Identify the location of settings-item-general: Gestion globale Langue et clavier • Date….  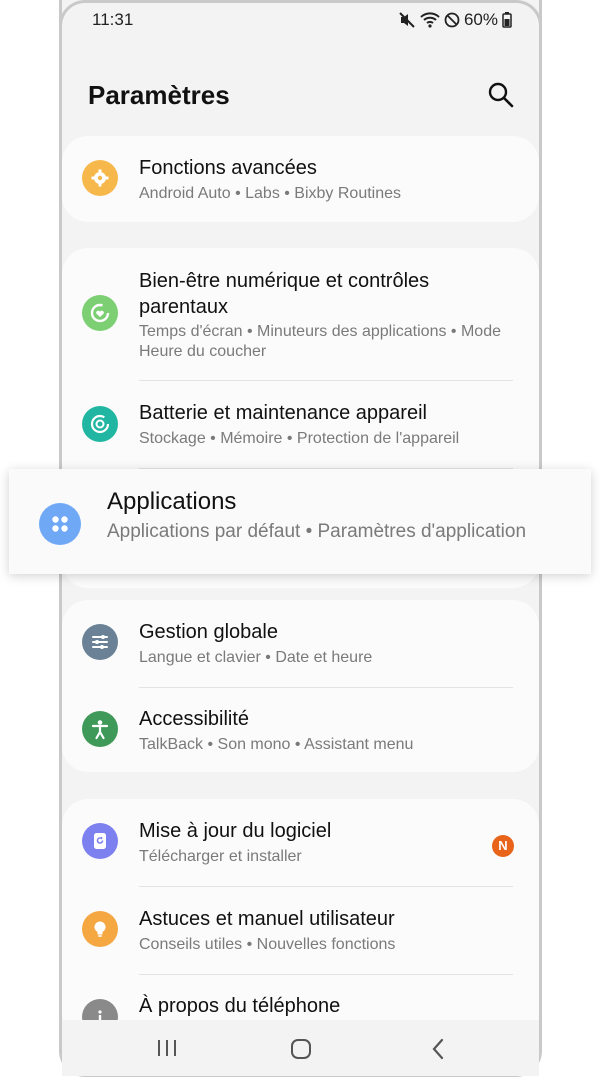
(300, 643).